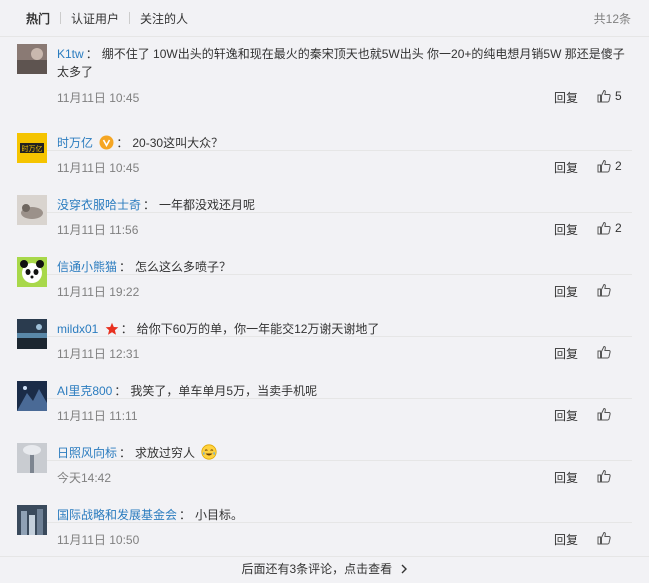 This screenshot has height=583, width=649. I want to click on comment-item: AI里克800：我笑了，单车单月5万，当卖手机呢 11月11日 11:11 回复, so click(324, 405).